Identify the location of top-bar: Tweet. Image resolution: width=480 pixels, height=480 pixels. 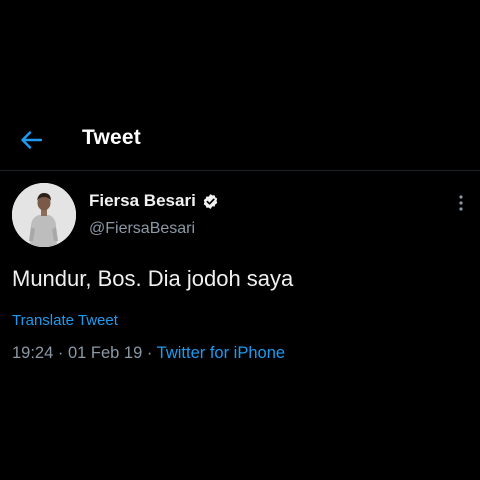
(240, 140).